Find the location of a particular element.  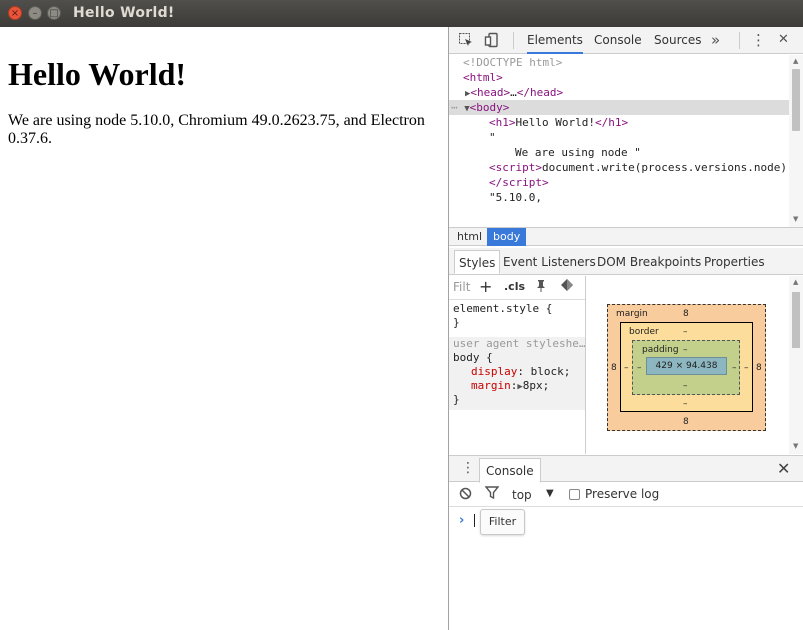

tree-node-script-close: </script> is located at coordinates (619, 182).